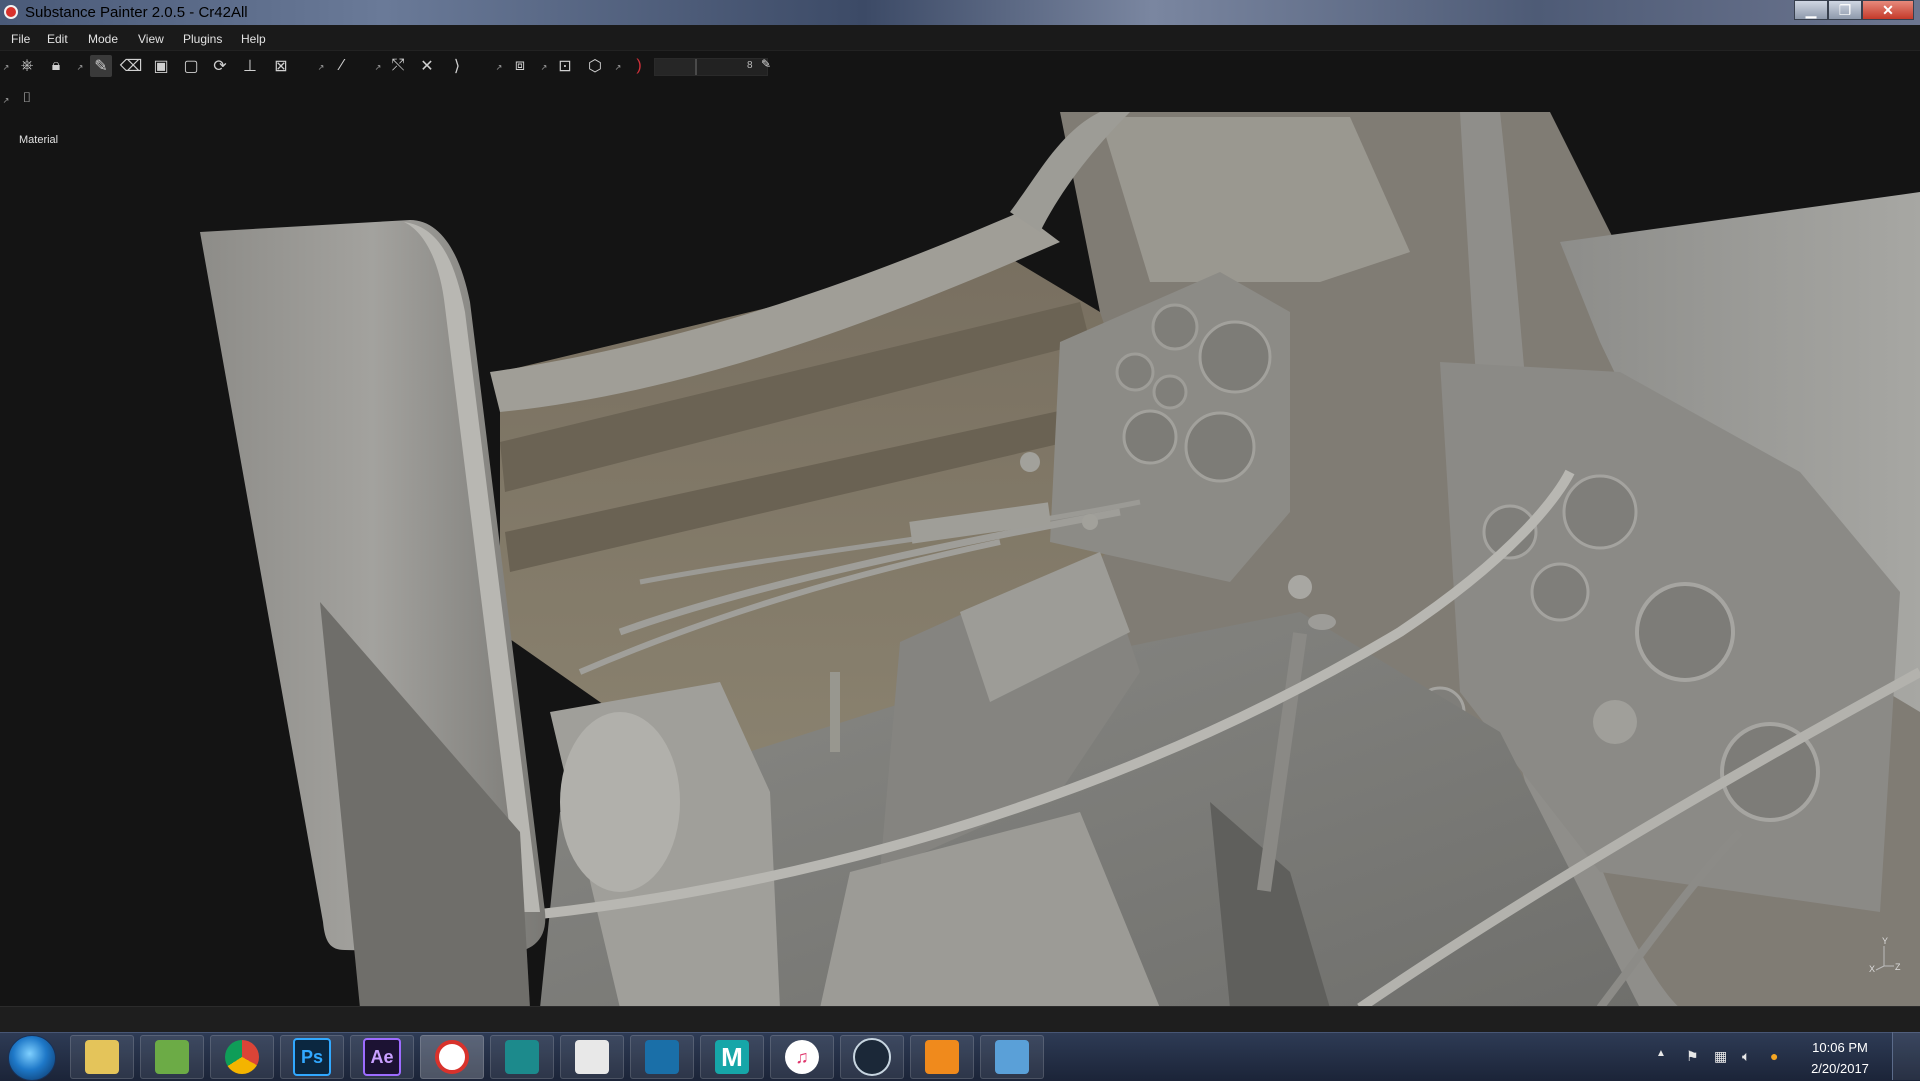  I want to click on taskbar-maya: M, so click(732, 1057).